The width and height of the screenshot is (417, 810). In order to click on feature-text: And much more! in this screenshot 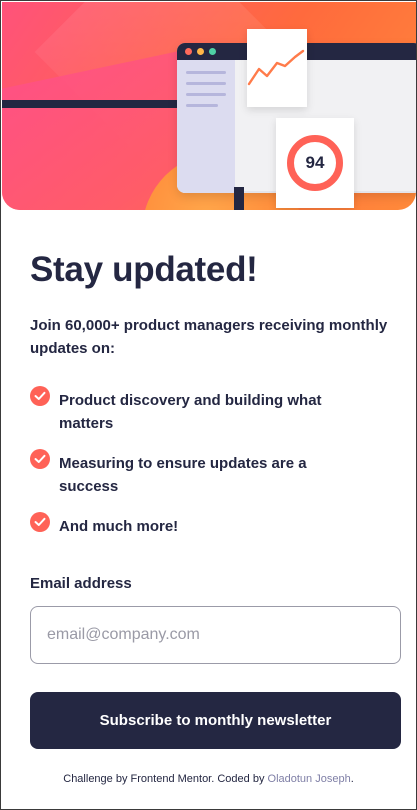, I will do `click(119, 526)`.